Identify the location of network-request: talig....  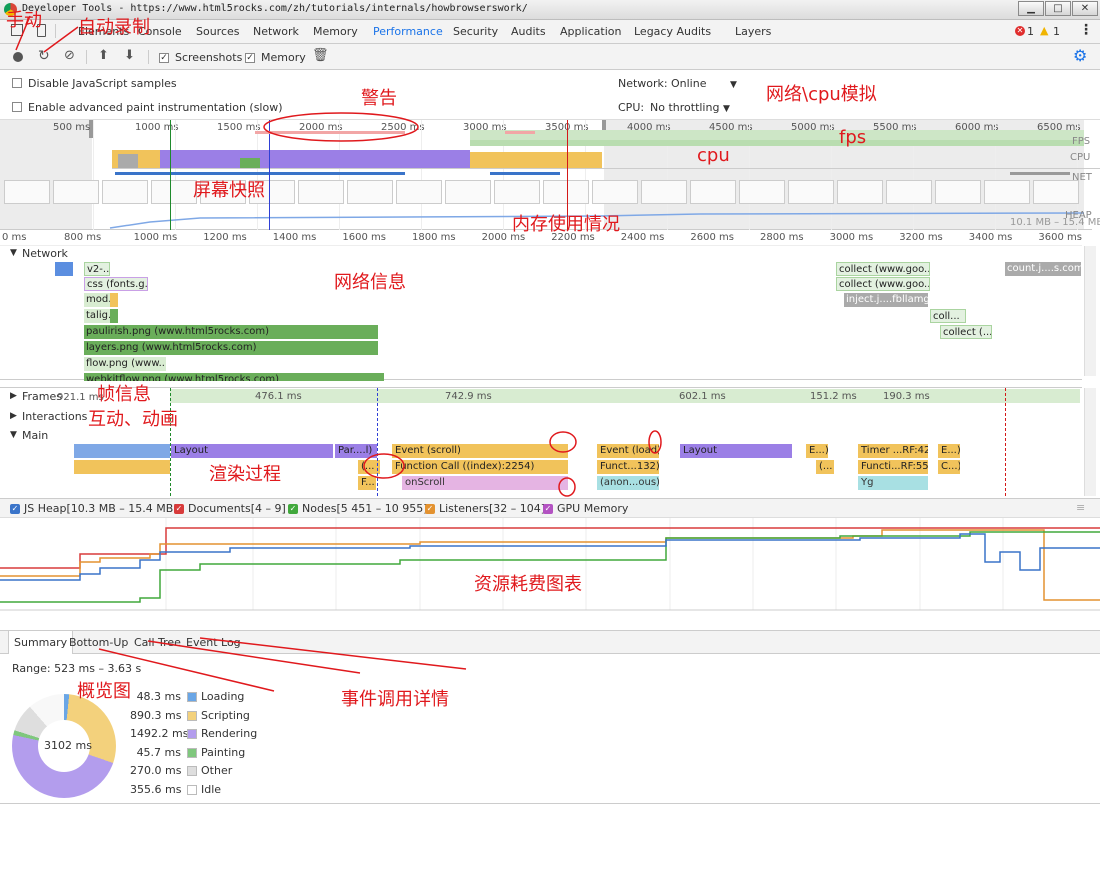
(101, 316).